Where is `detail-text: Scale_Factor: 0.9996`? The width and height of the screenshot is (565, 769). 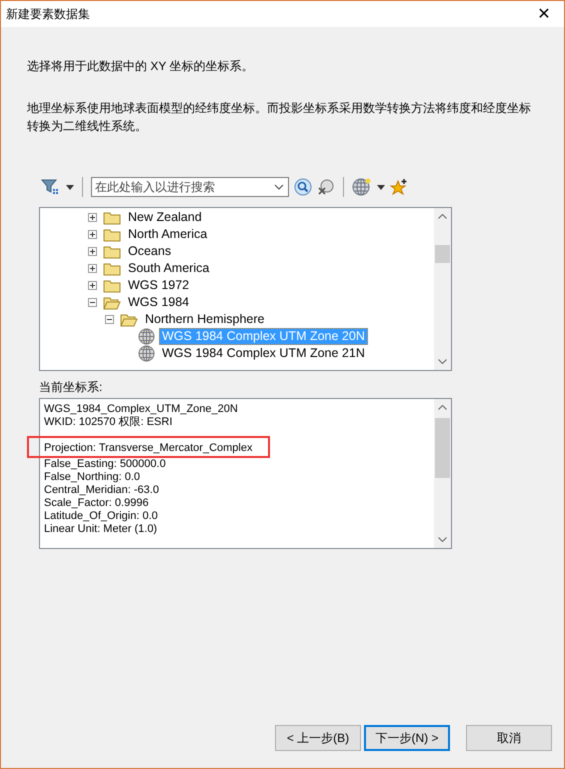
detail-text: Scale_Factor: 0.9996 is located at coordinates (96, 503).